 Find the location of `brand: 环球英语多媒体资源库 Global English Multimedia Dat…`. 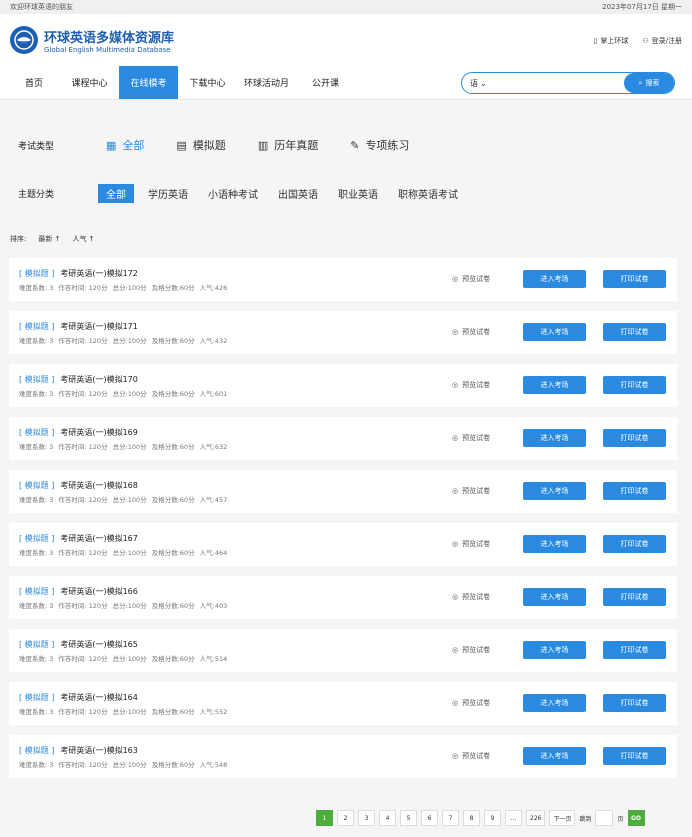

brand: 环球英语多媒体资源库 Global English Multimedia Dat… is located at coordinates (109, 40).